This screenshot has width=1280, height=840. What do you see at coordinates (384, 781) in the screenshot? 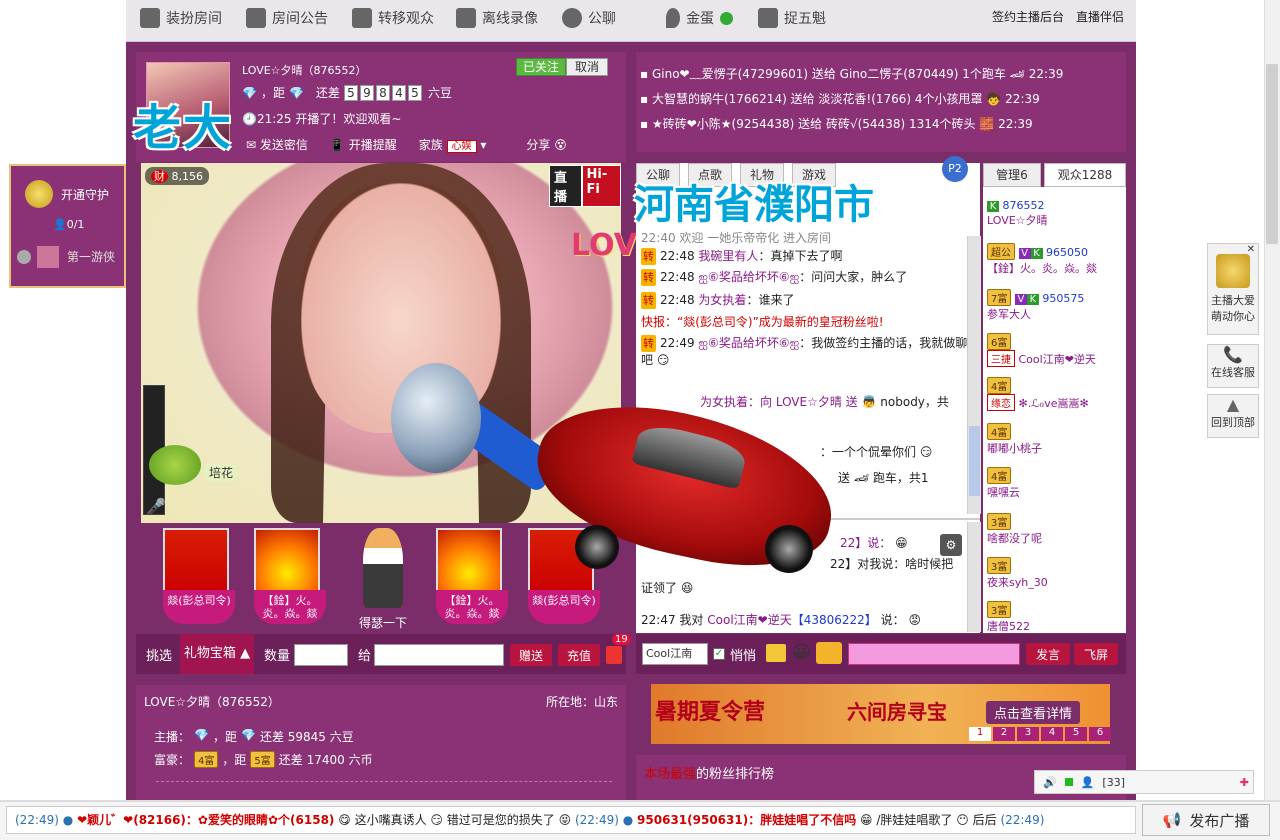
I see `divider` at bounding box center [384, 781].